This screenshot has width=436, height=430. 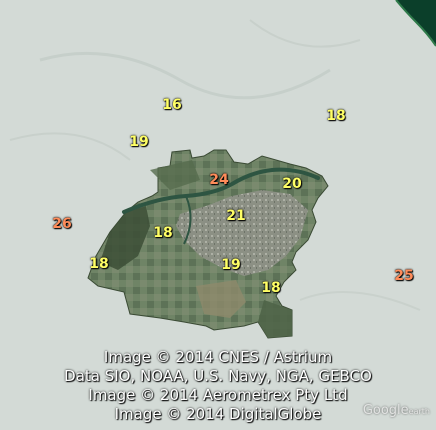 I want to click on logo-suffix: earth, so click(x=419, y=411).